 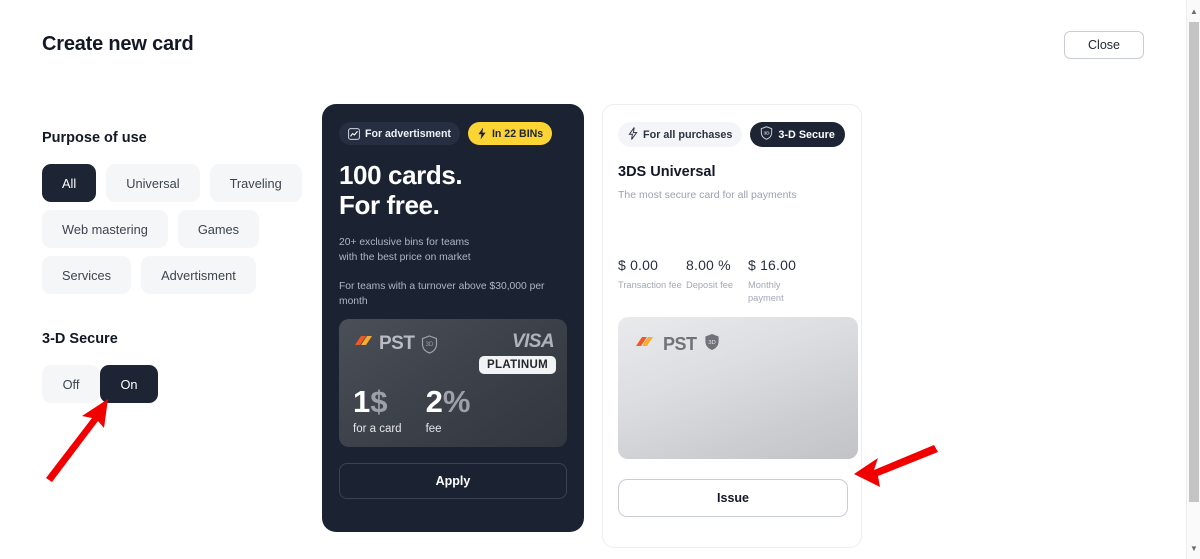 I want to click on promo-badges: For advertisment In 22 BINs, so click(x=453, y=133).